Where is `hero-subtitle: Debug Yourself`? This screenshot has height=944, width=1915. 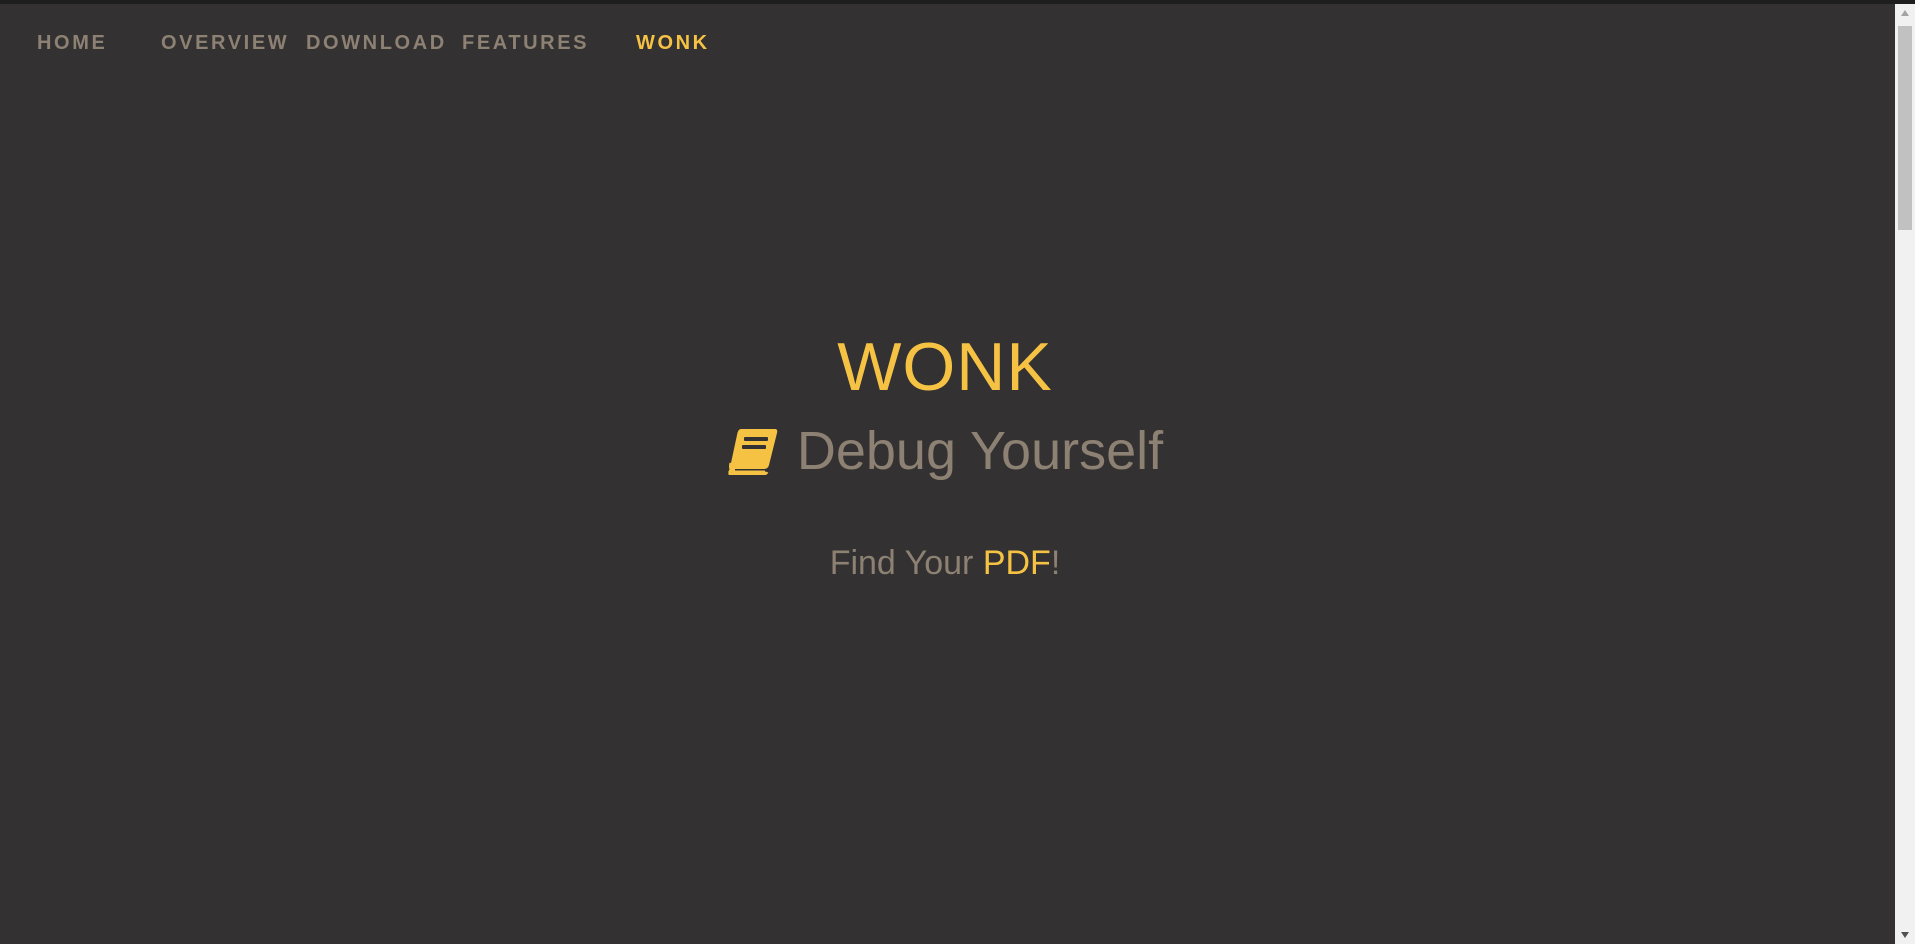
hero-subtitle: Debug Yourself is located at coordinates (945, 454).